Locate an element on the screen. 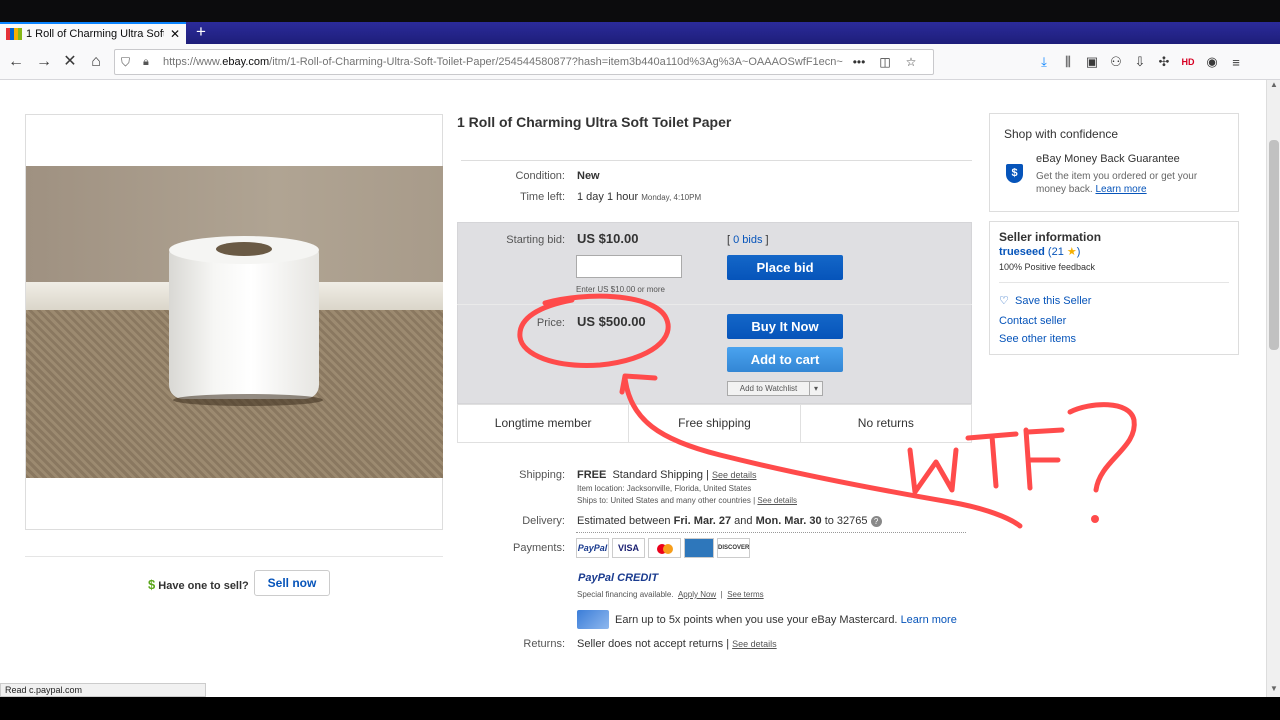 This screenshot has width=1280, height=720. payments-label: Payments: is located at coordinates (539, 548).